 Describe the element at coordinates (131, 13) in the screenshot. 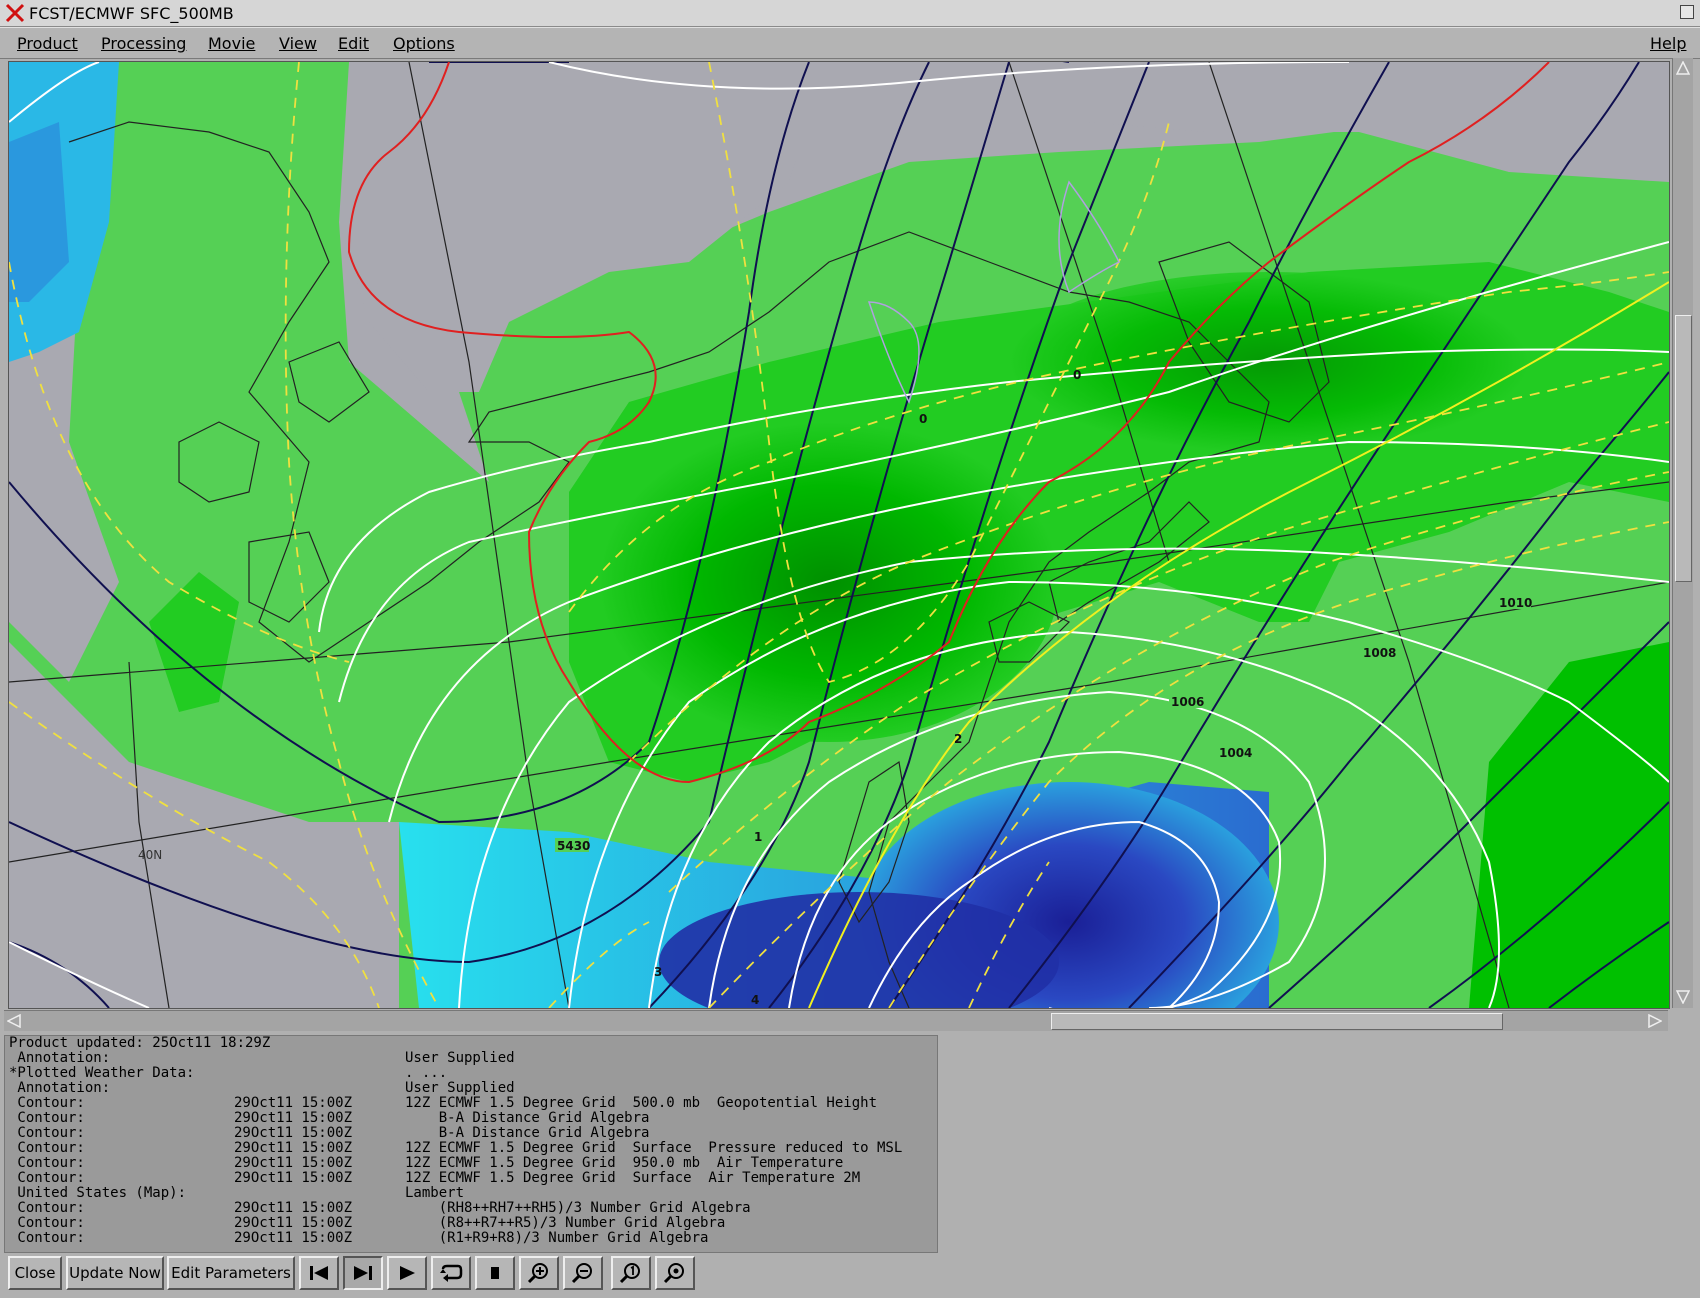

I see `window-title: FCST/ECMWF SFC_500MB` at that location.